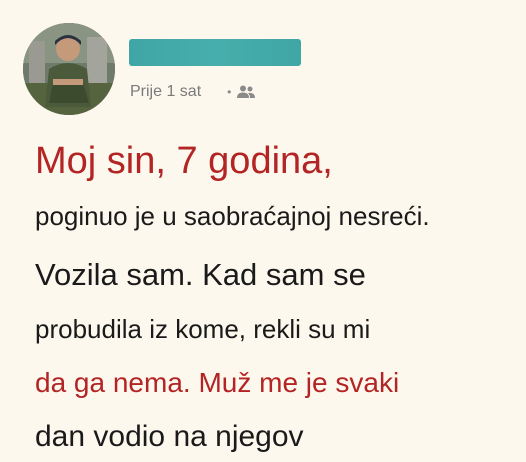 Image resolution: width=526 pixels, height=462 pixels. I want to click on post-text-line-1: Moj sin, 7 godina,, so click(184, 161).